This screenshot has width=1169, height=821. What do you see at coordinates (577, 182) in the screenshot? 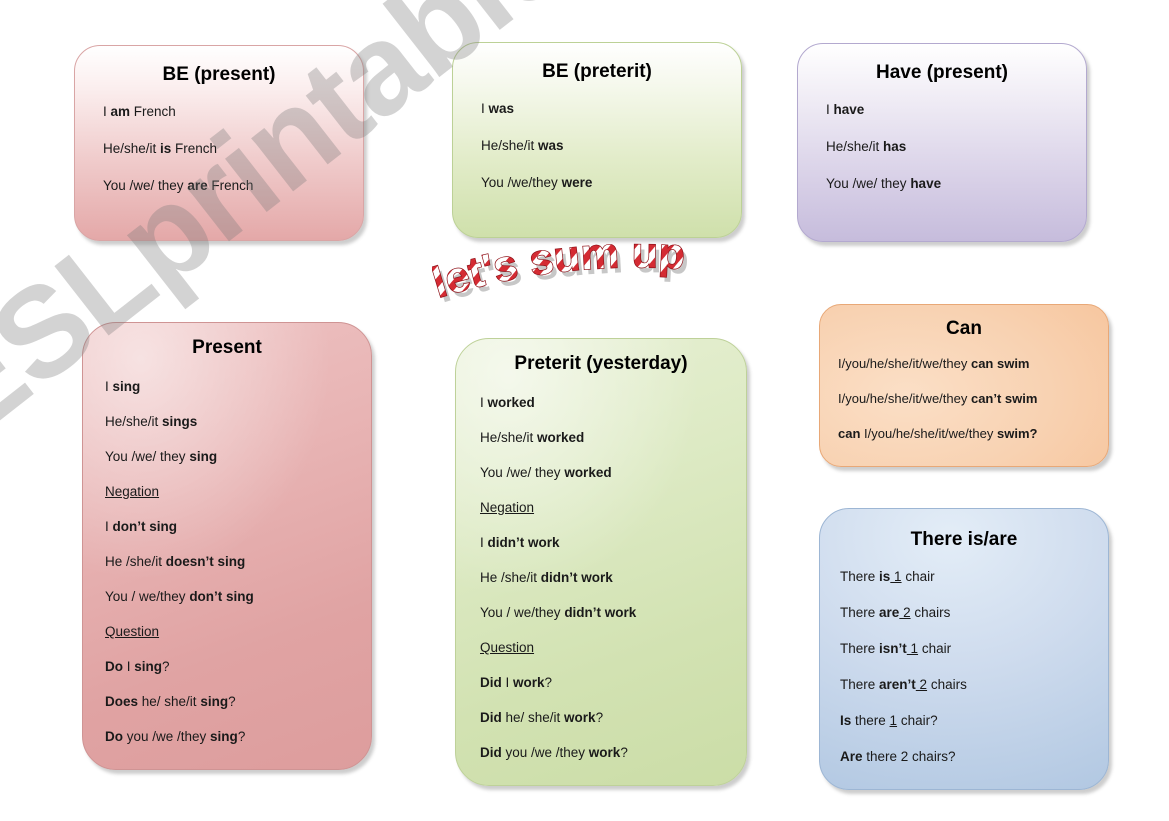
I see `line-verb: were` at bounding box center [577, 182].